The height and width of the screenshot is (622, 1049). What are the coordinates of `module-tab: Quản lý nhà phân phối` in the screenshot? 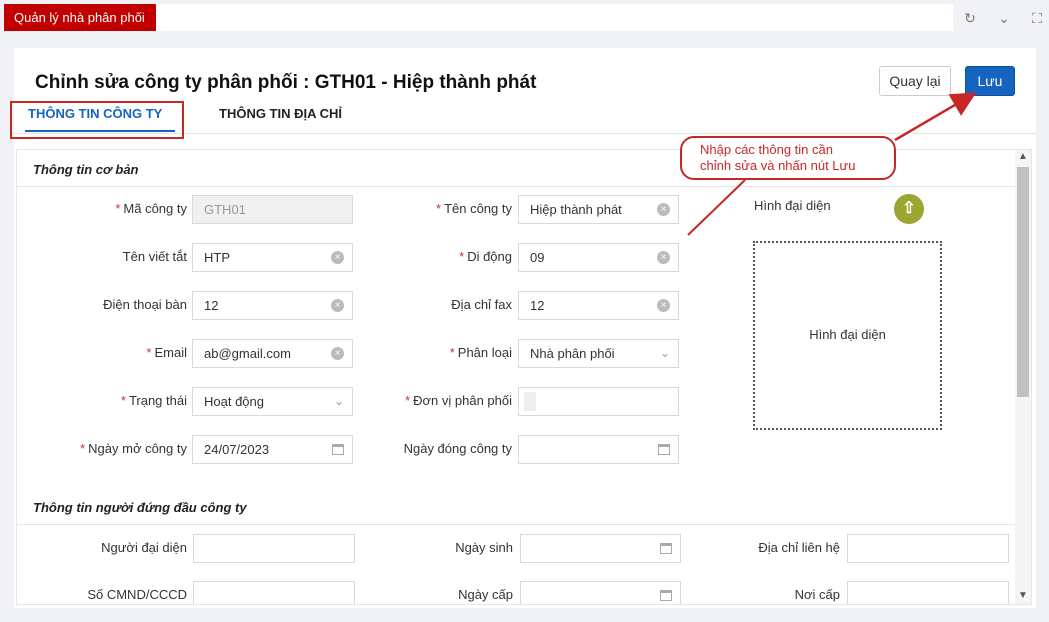 It's located at (80, 17).